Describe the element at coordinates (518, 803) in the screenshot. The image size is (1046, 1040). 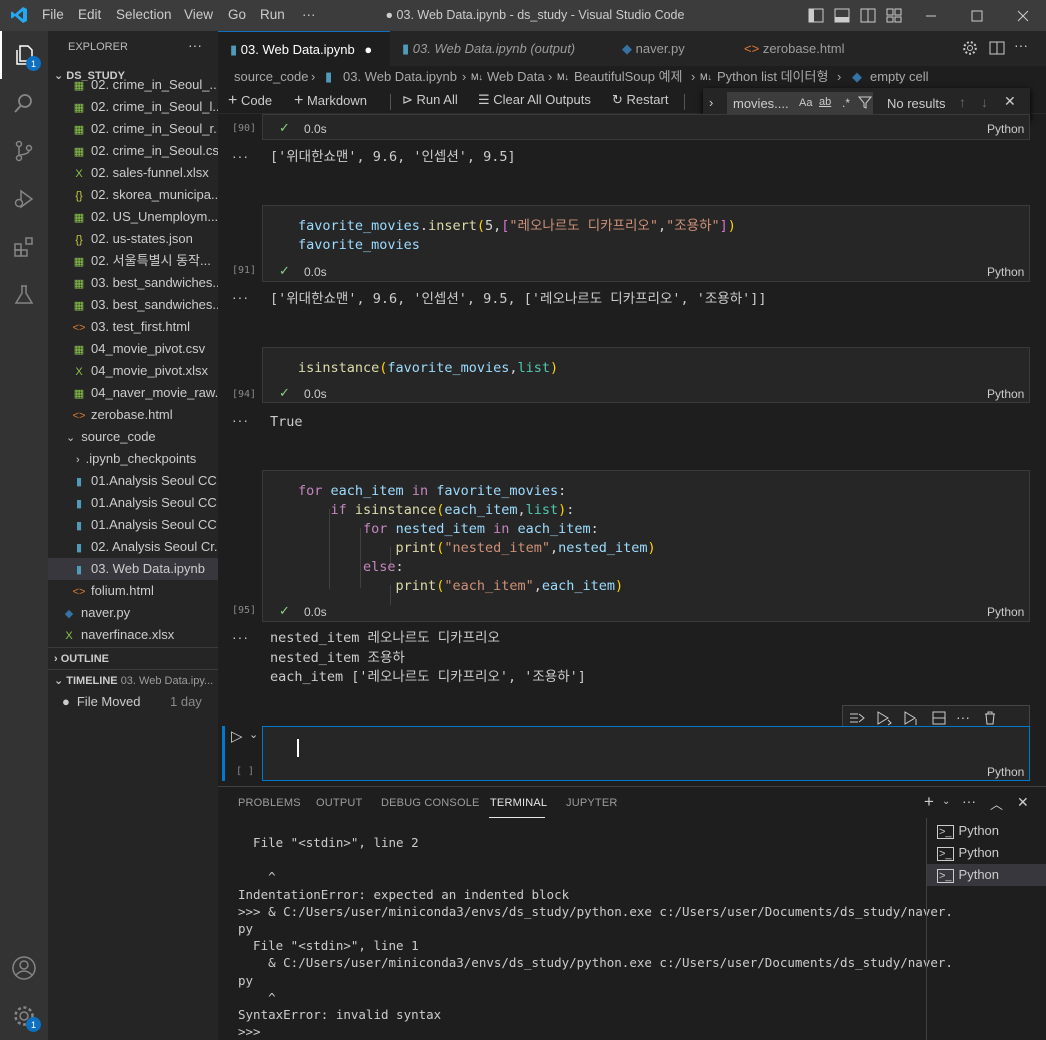
I see `tab-terminal: TERMINAL` at that location.